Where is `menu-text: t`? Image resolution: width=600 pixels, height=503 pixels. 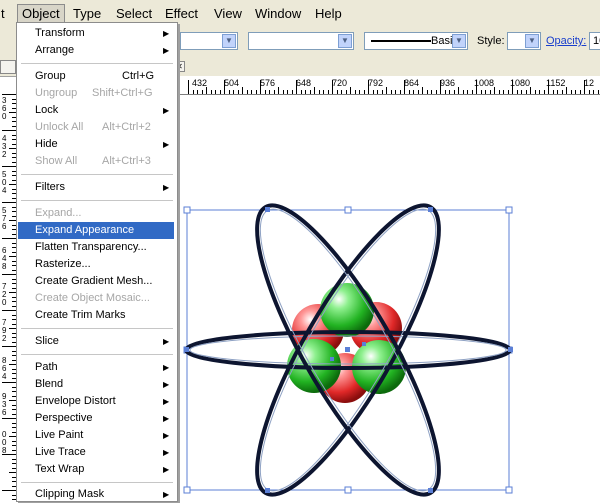
menu-text: t is located at coordinates (3, 14).